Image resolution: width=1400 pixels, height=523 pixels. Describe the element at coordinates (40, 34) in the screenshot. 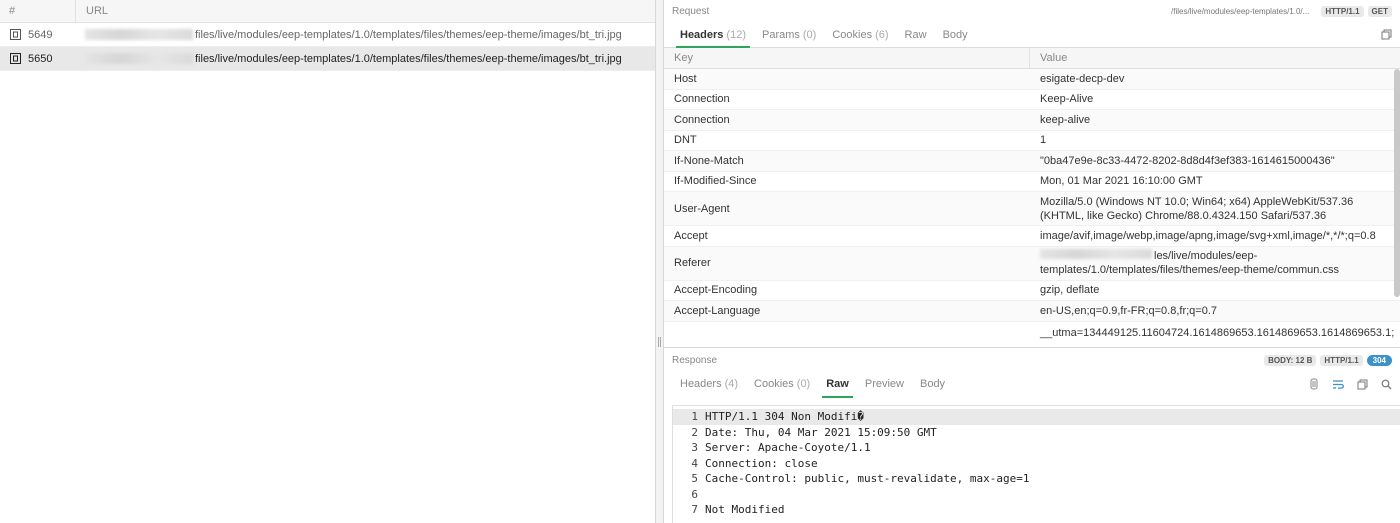

I see `request-id: 5649` at that location.